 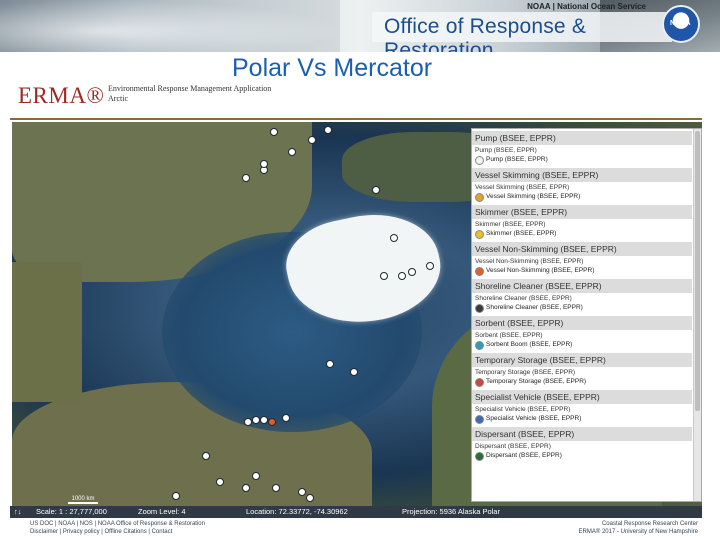 What do you see at coordinates (83, 500) in the screenshot?
I see `map-scale-bar: 1000 km` at bounding box center [83, 500].